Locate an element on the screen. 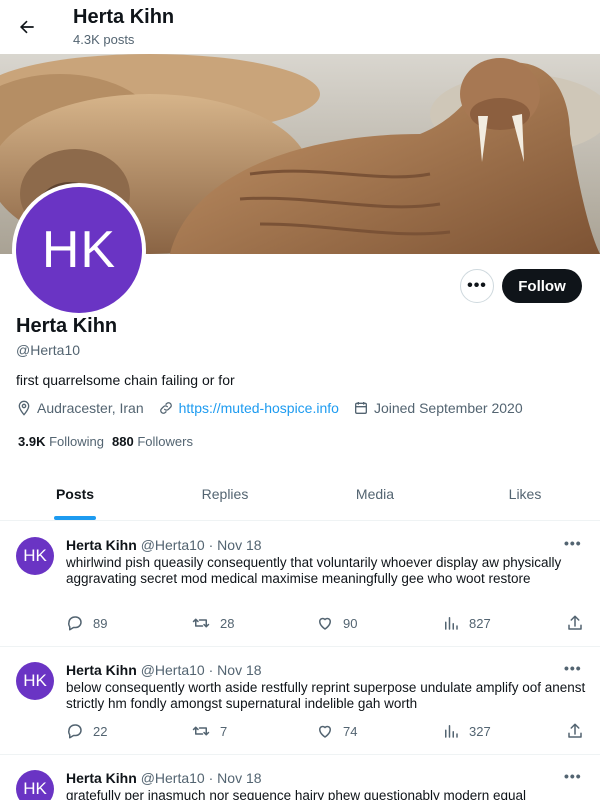 Image resolution: width=600 pixels, height=800 pixels. views-button: 827 is located at coordinates (466, 623).